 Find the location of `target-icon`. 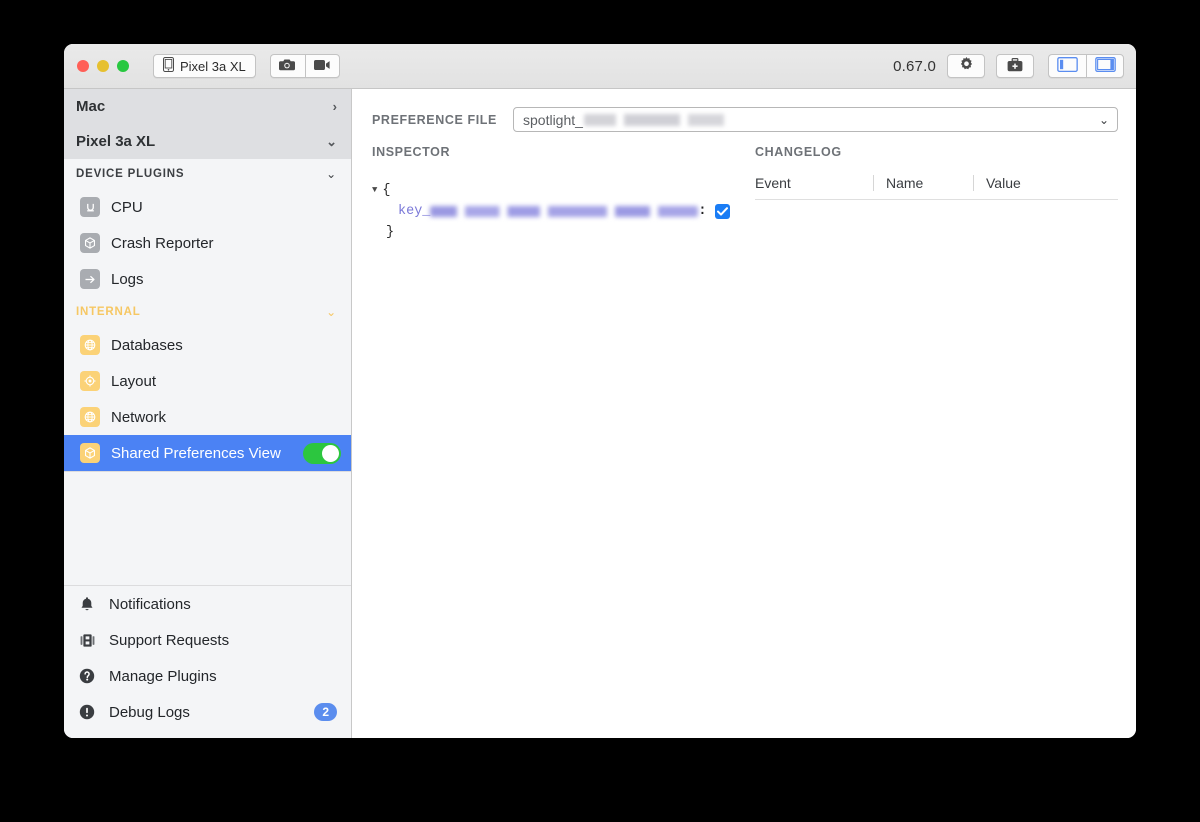

target-icon is located at coordinates (90, 381).